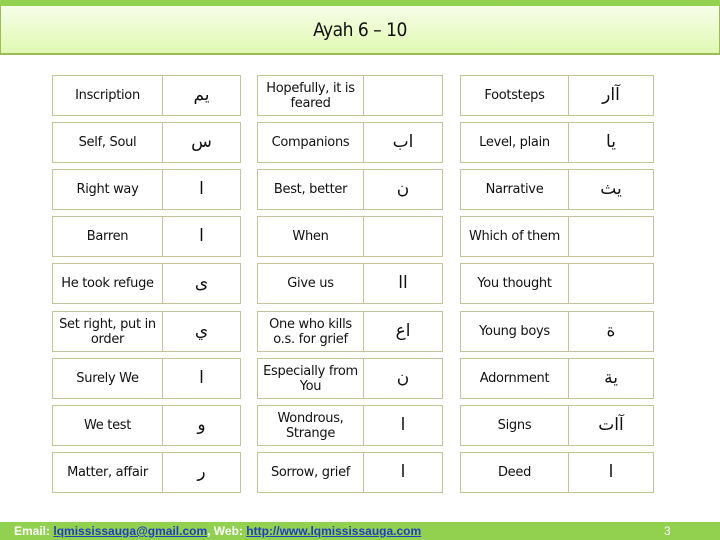 This screenshot has height=540, width=720. What do you see at coordinates (201, 142) in the screenshot?
I see `arabic-word-cell: س` at bounding box center [201, 142].